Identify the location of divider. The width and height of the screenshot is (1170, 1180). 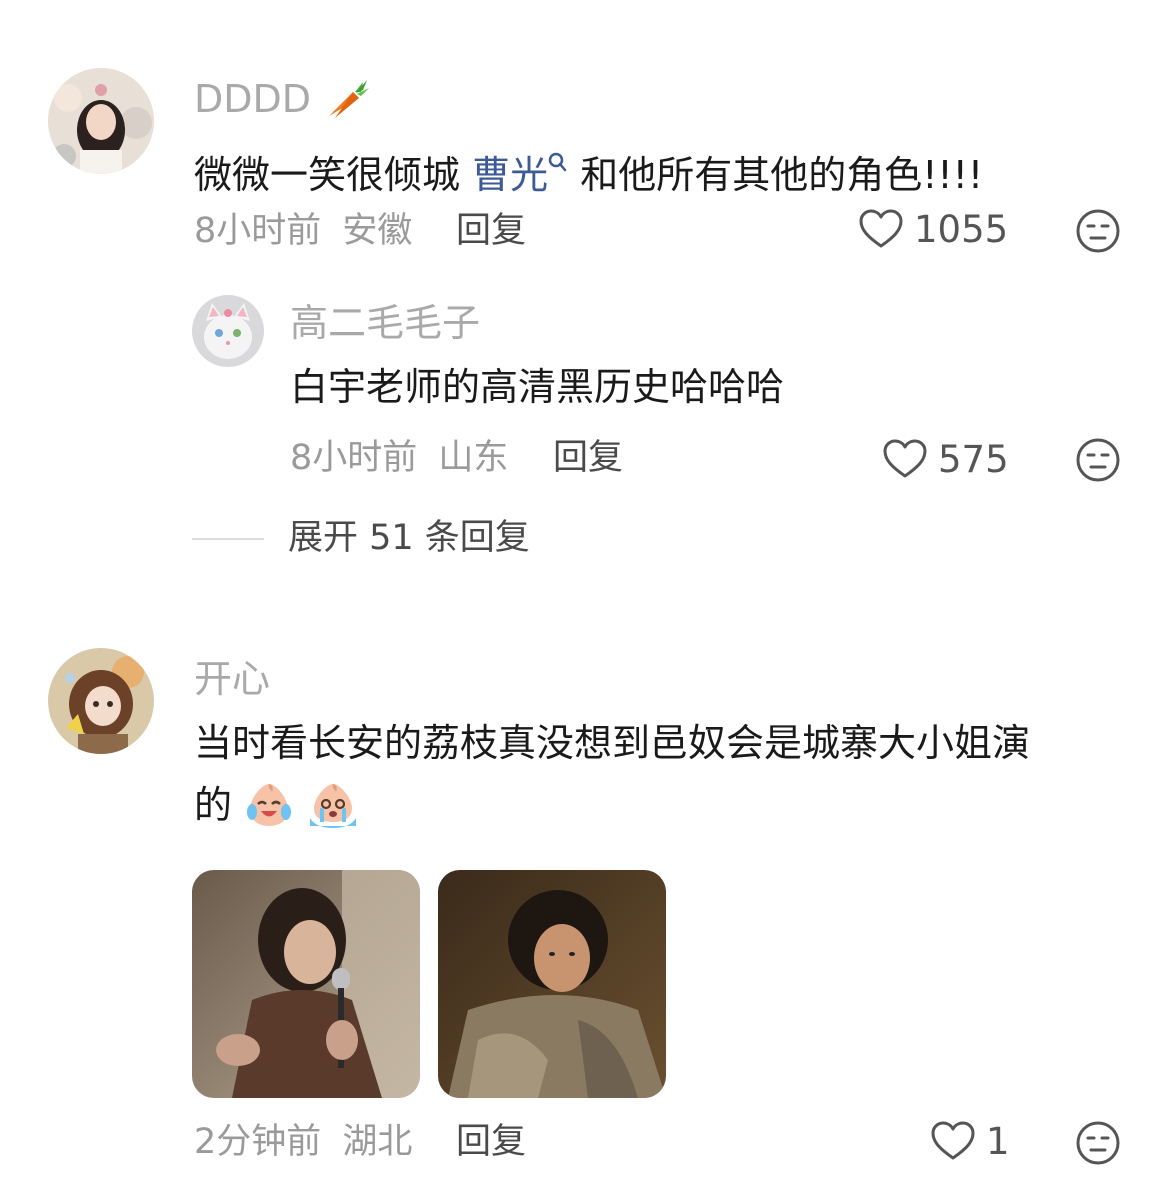
(228, 538).